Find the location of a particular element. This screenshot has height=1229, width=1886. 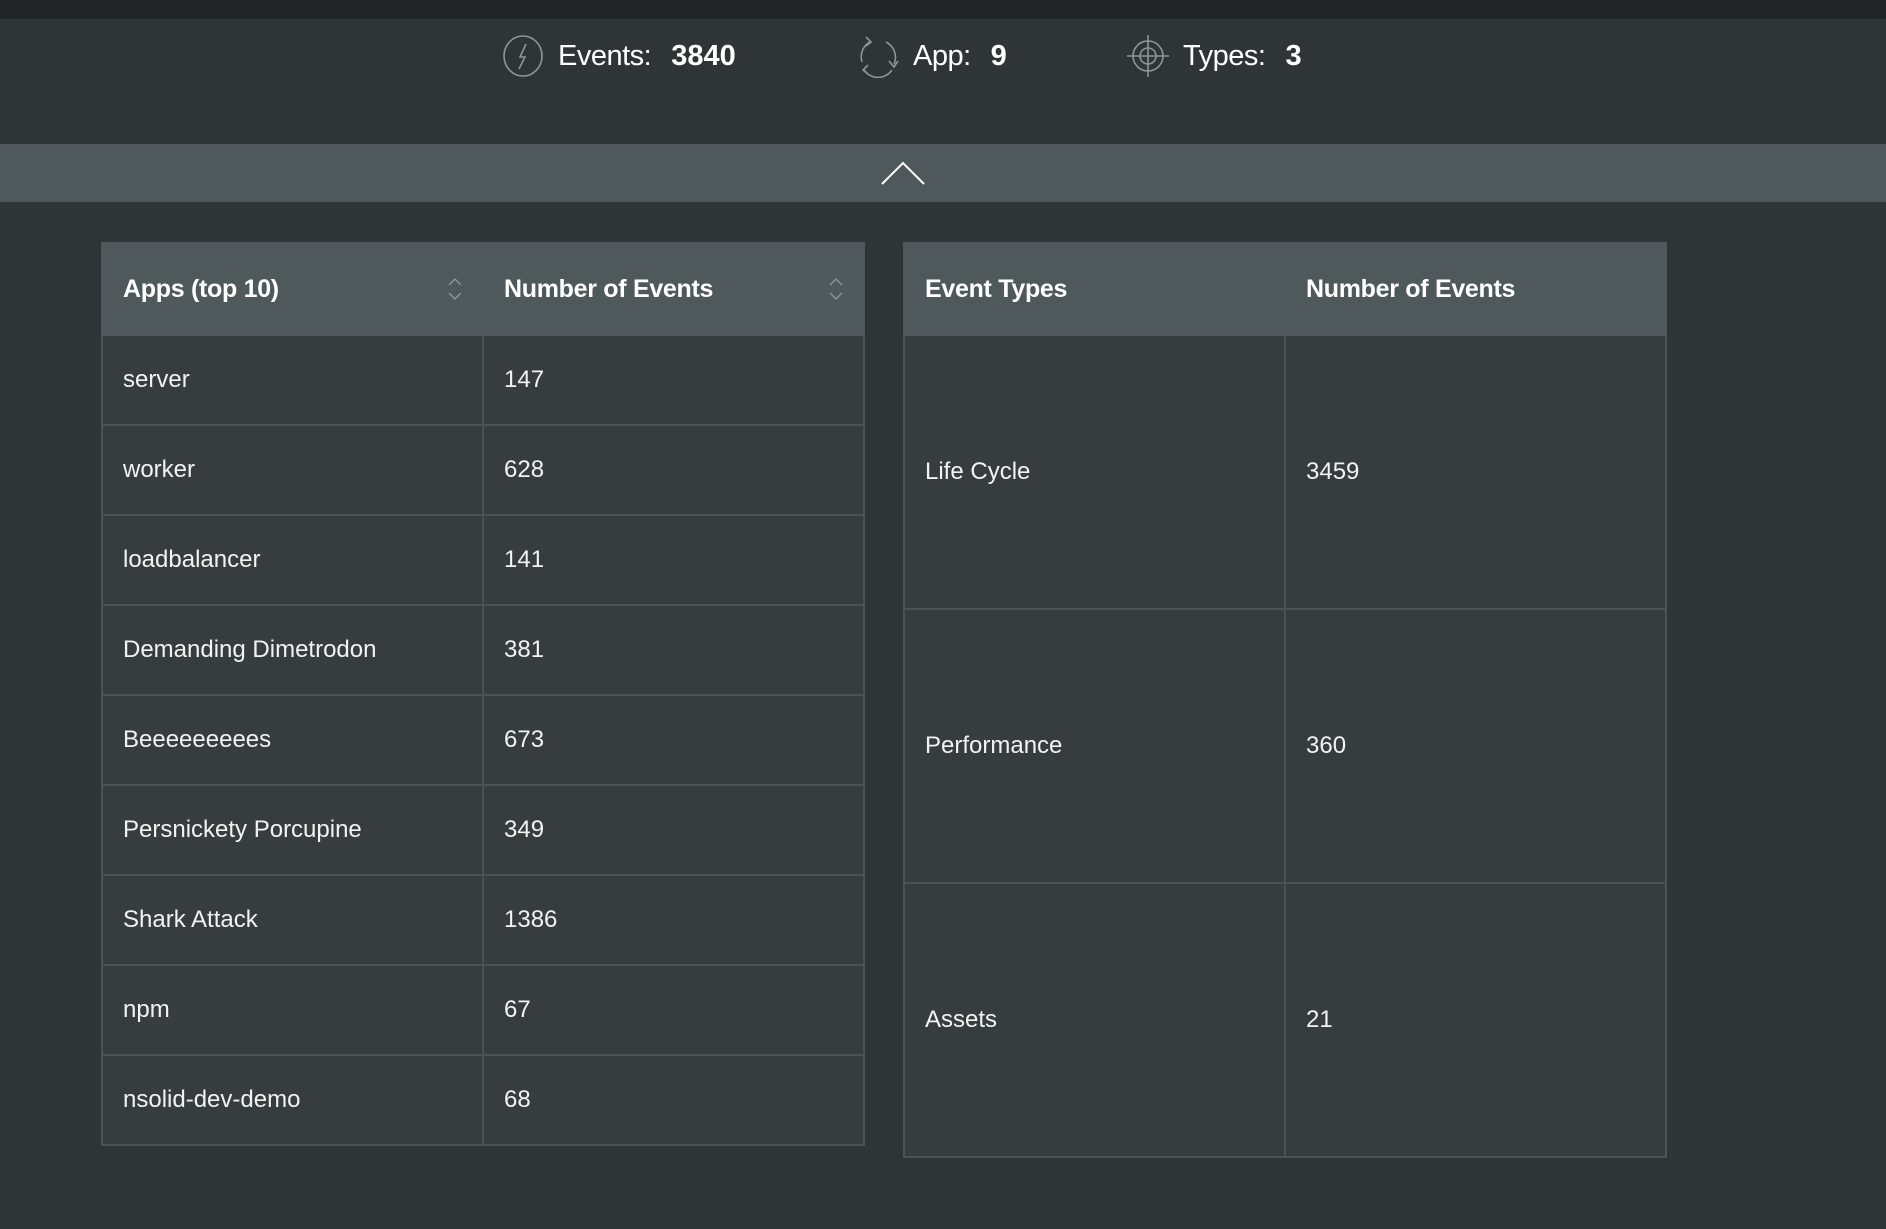

table-row: Assets 21 is located at coordinates (1285, 1020).